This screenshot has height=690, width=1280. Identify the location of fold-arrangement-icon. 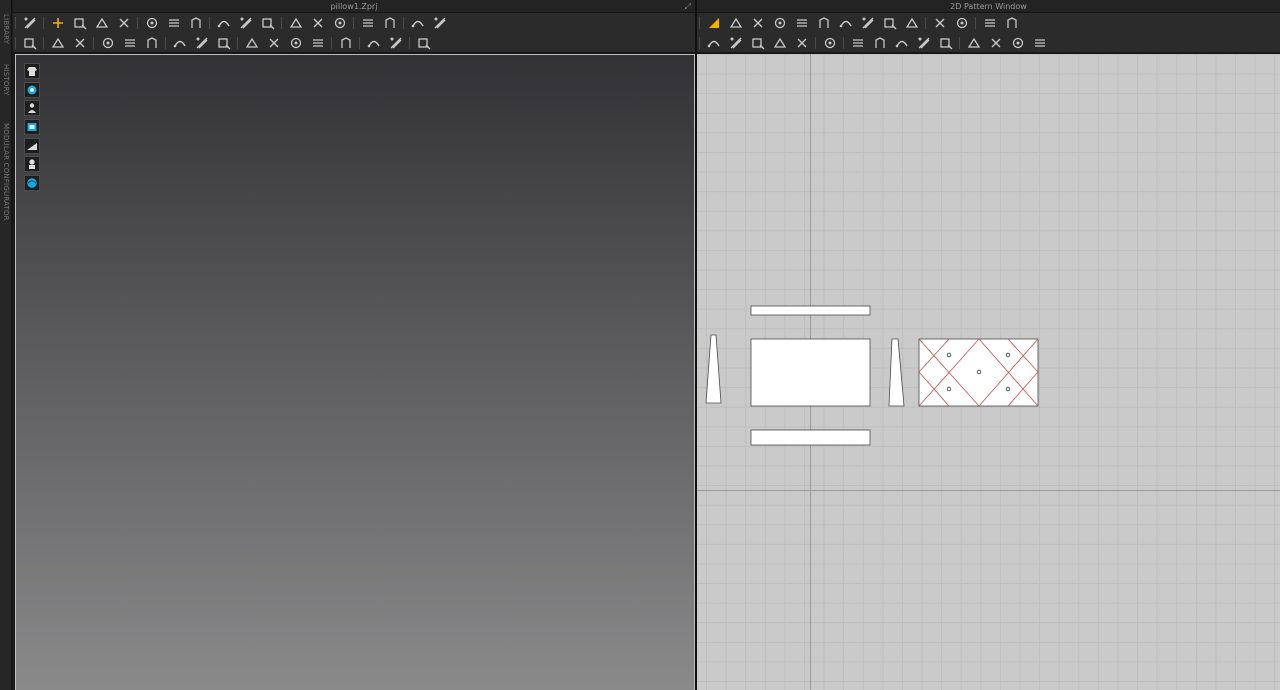
(102, 23).